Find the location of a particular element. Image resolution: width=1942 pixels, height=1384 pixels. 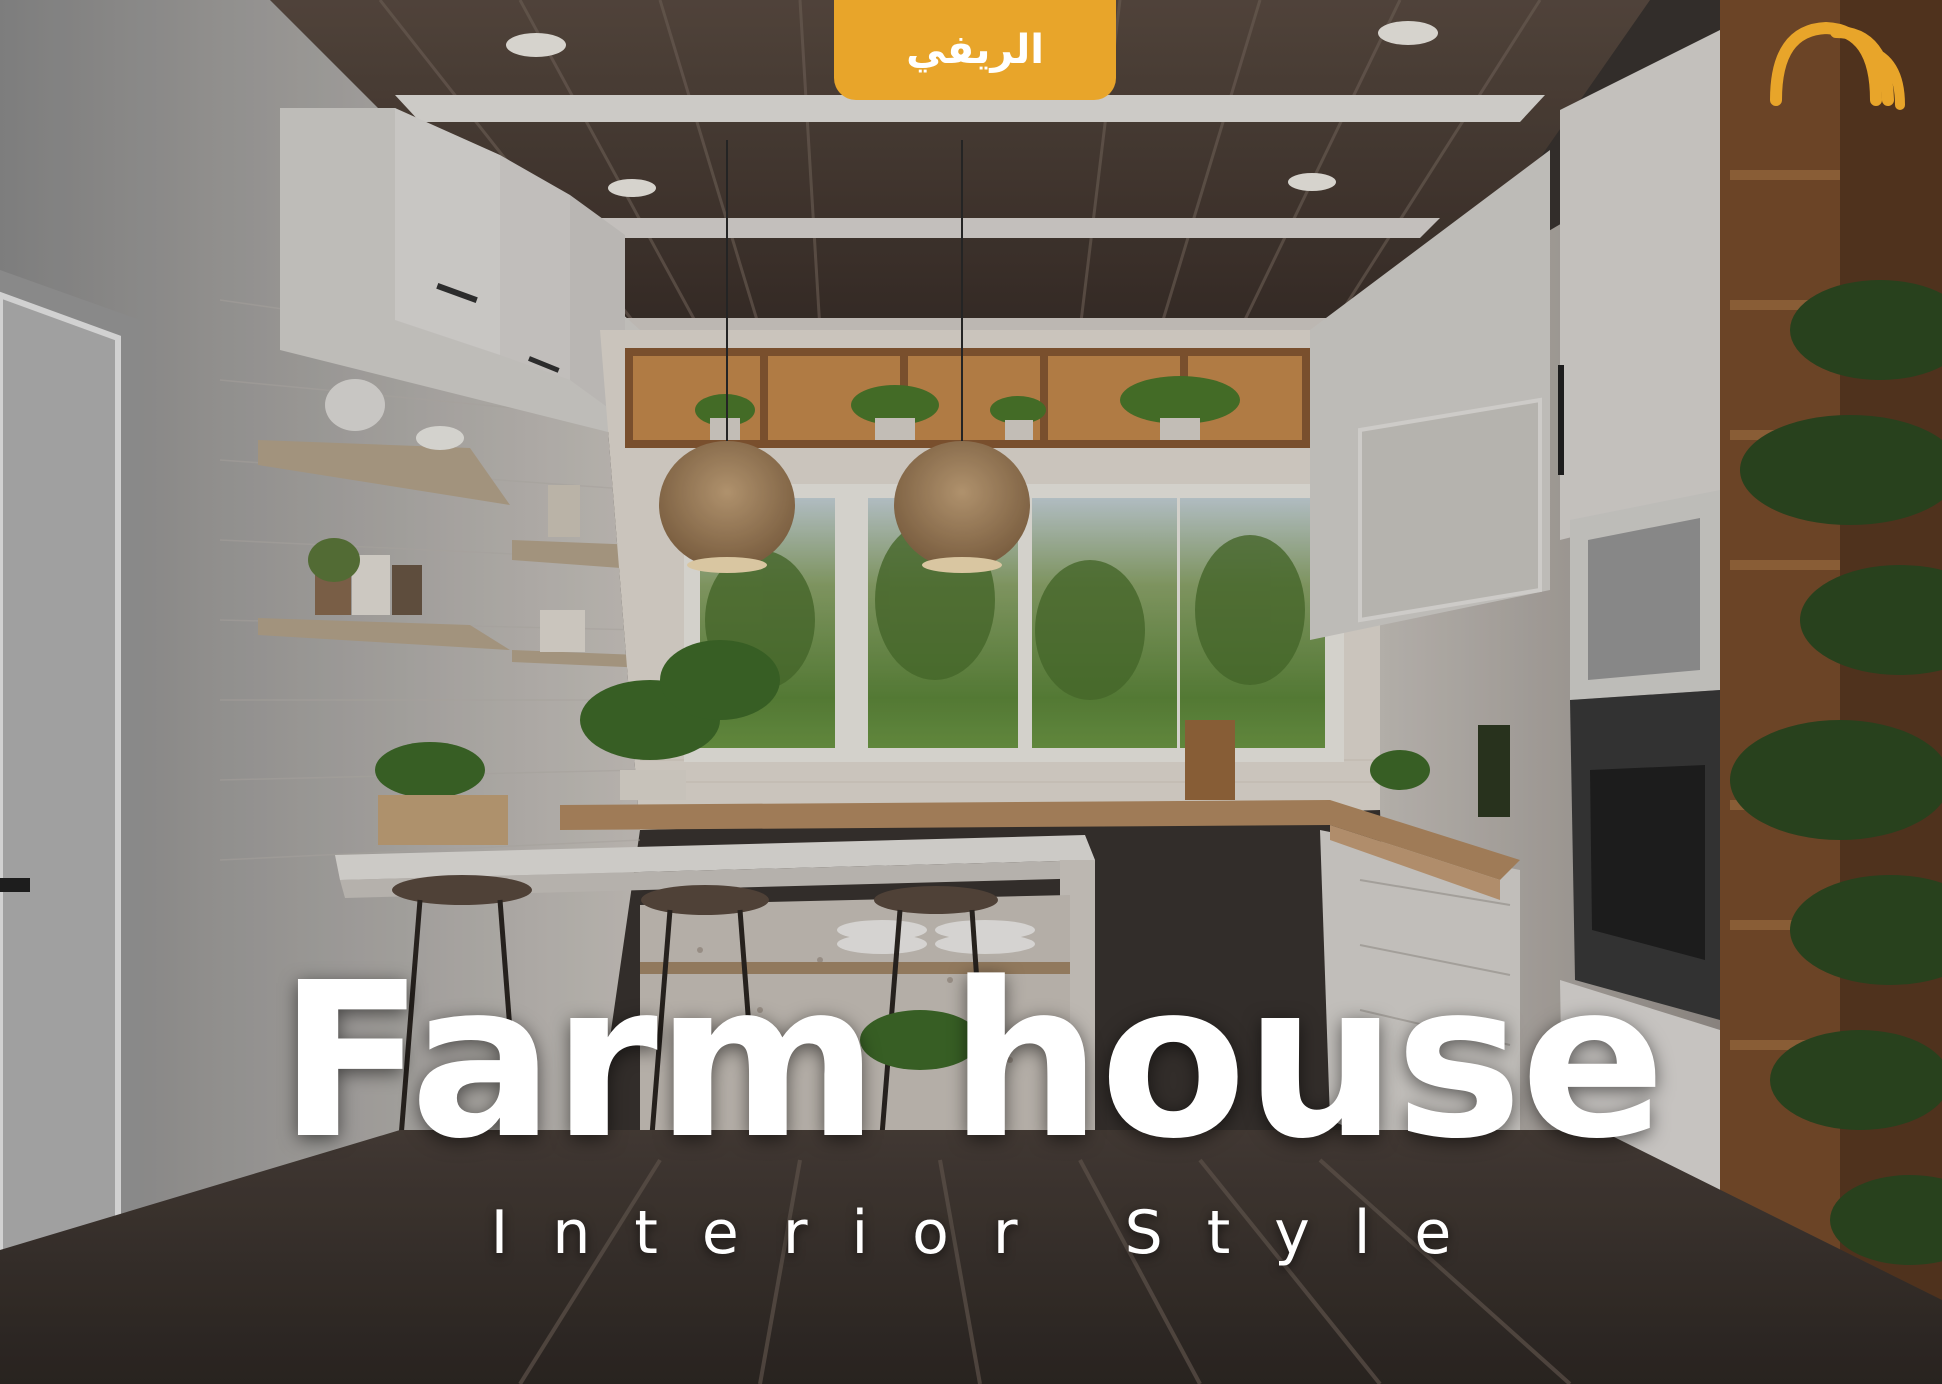

headline-subtitle: Interior Style is located at coordinates (993, 1233).